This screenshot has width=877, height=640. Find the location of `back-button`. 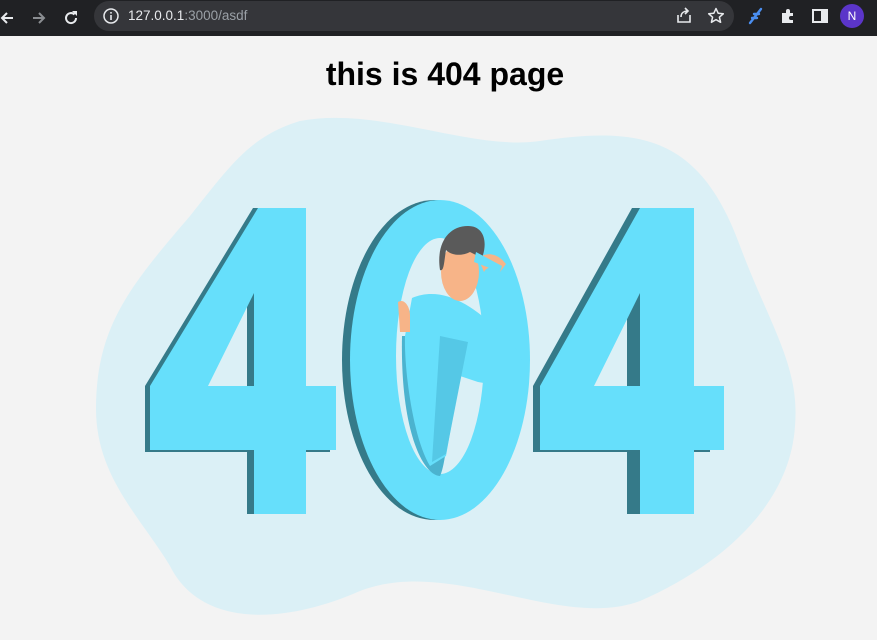

back-button is located at coordinates (11, 18).